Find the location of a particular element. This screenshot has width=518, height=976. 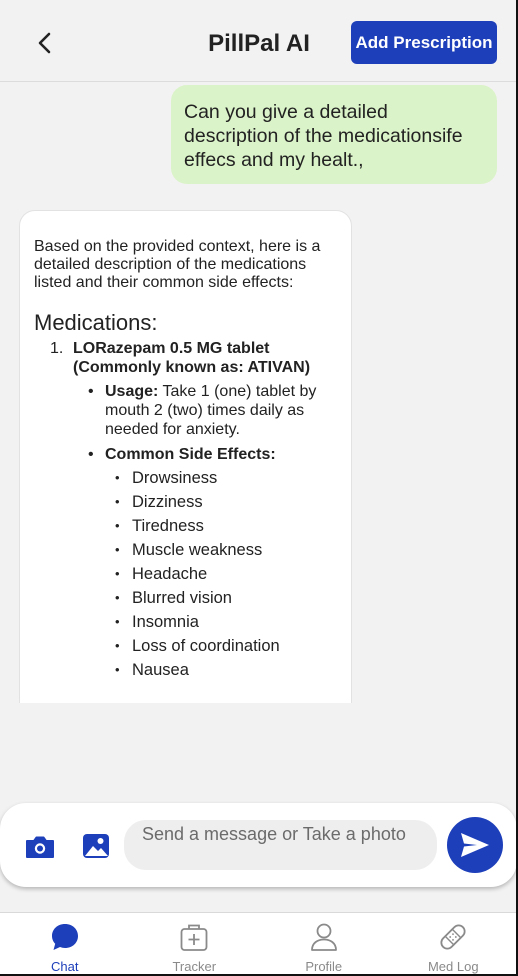

side-effect-item: • Drowsiness is located at coordinates (166, 478).